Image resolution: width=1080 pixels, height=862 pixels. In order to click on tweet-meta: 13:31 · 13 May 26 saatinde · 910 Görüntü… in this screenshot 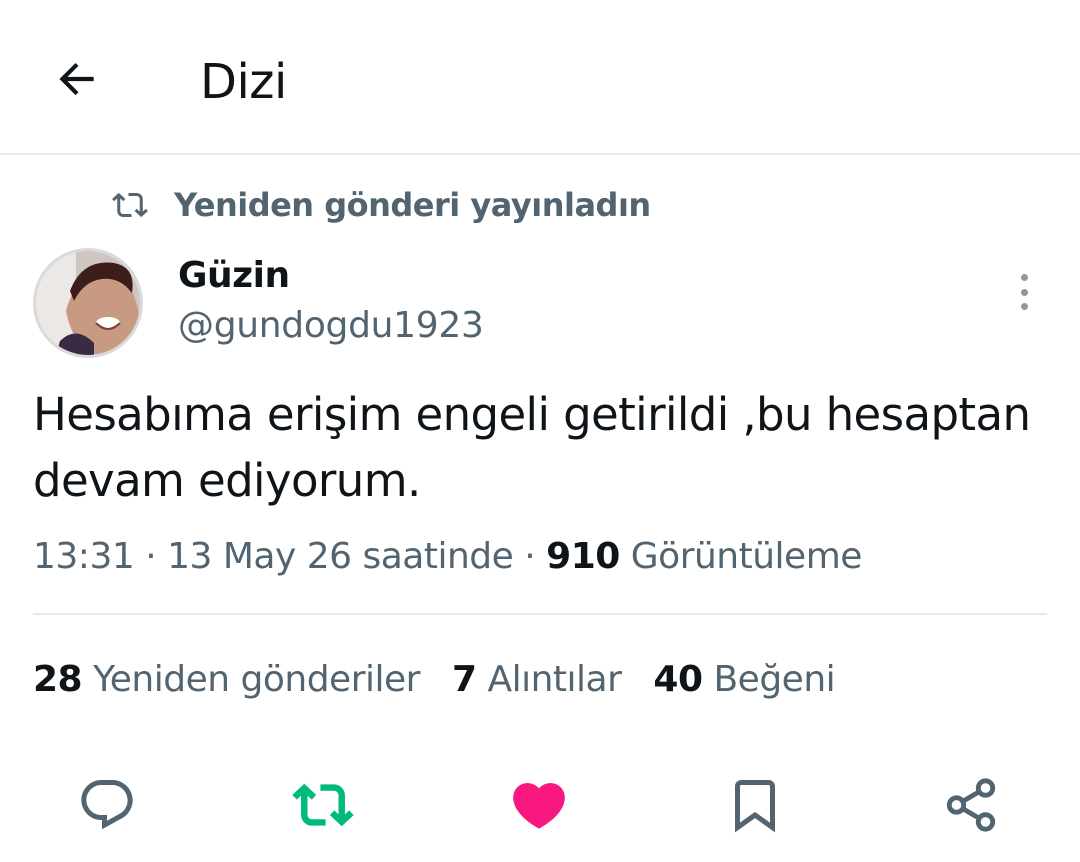, I will do `click(447, 557)`.